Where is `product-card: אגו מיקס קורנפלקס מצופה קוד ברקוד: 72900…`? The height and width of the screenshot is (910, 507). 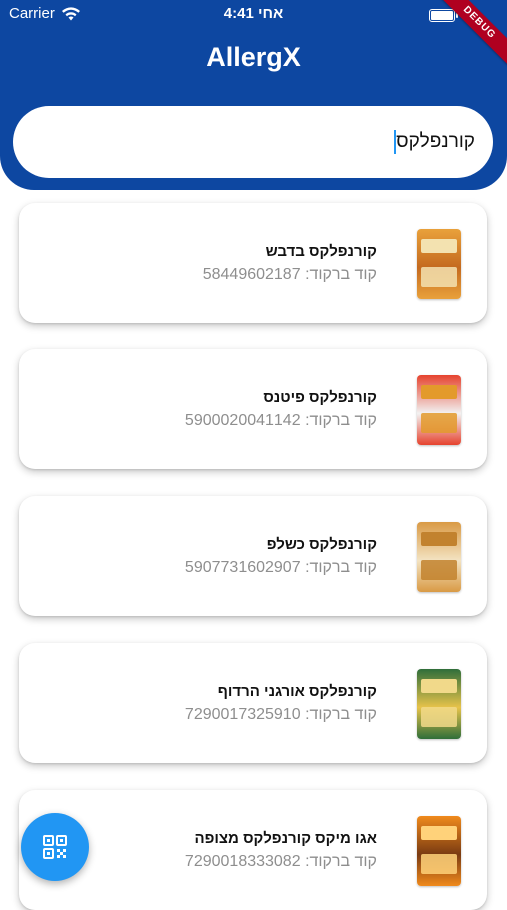 product-card: אגו מיקס קורנפלקס מצופה קוד ברקוד: 72900… is located at coordinates (253, 850).